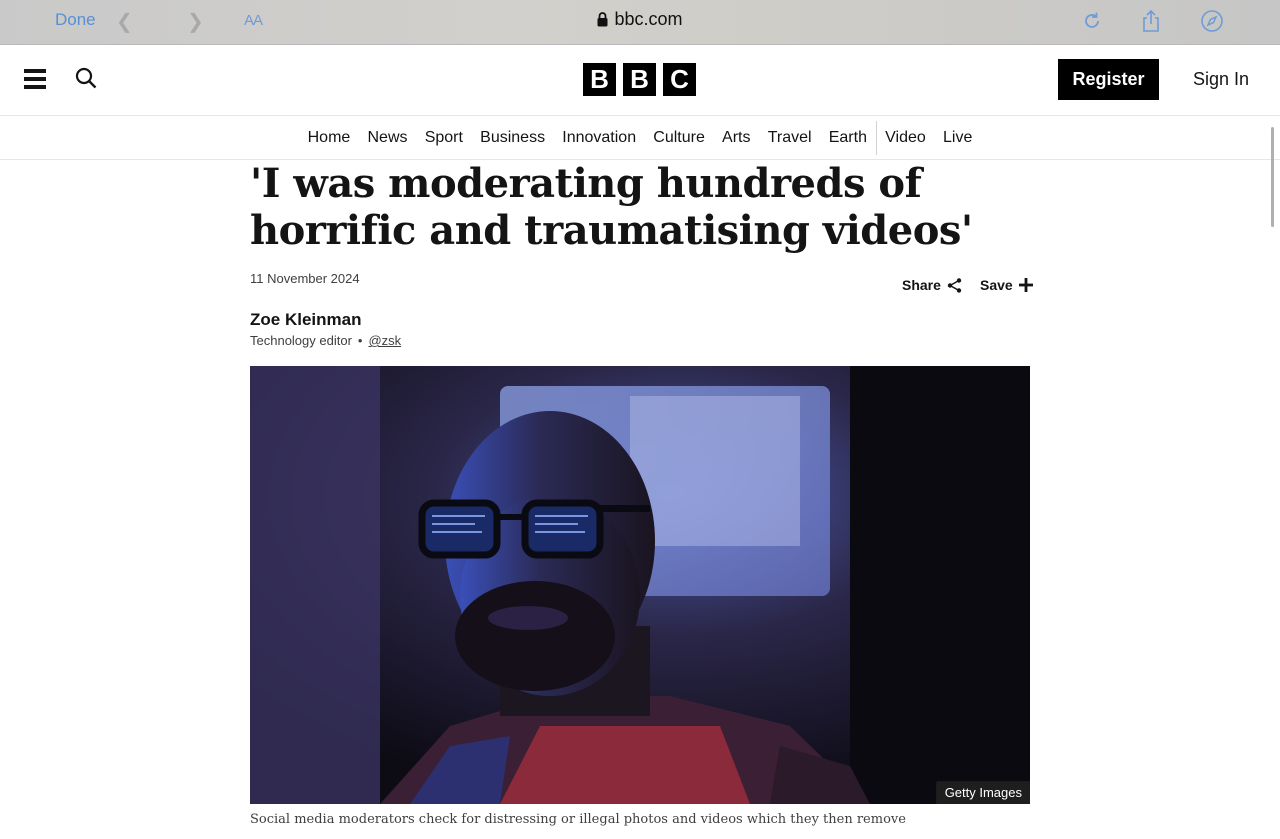 The image size is (1280, 839). What do you see at coordinates (602, 19) in the screenshot?
I see `lock-icon` at bounding box center [602, 19].